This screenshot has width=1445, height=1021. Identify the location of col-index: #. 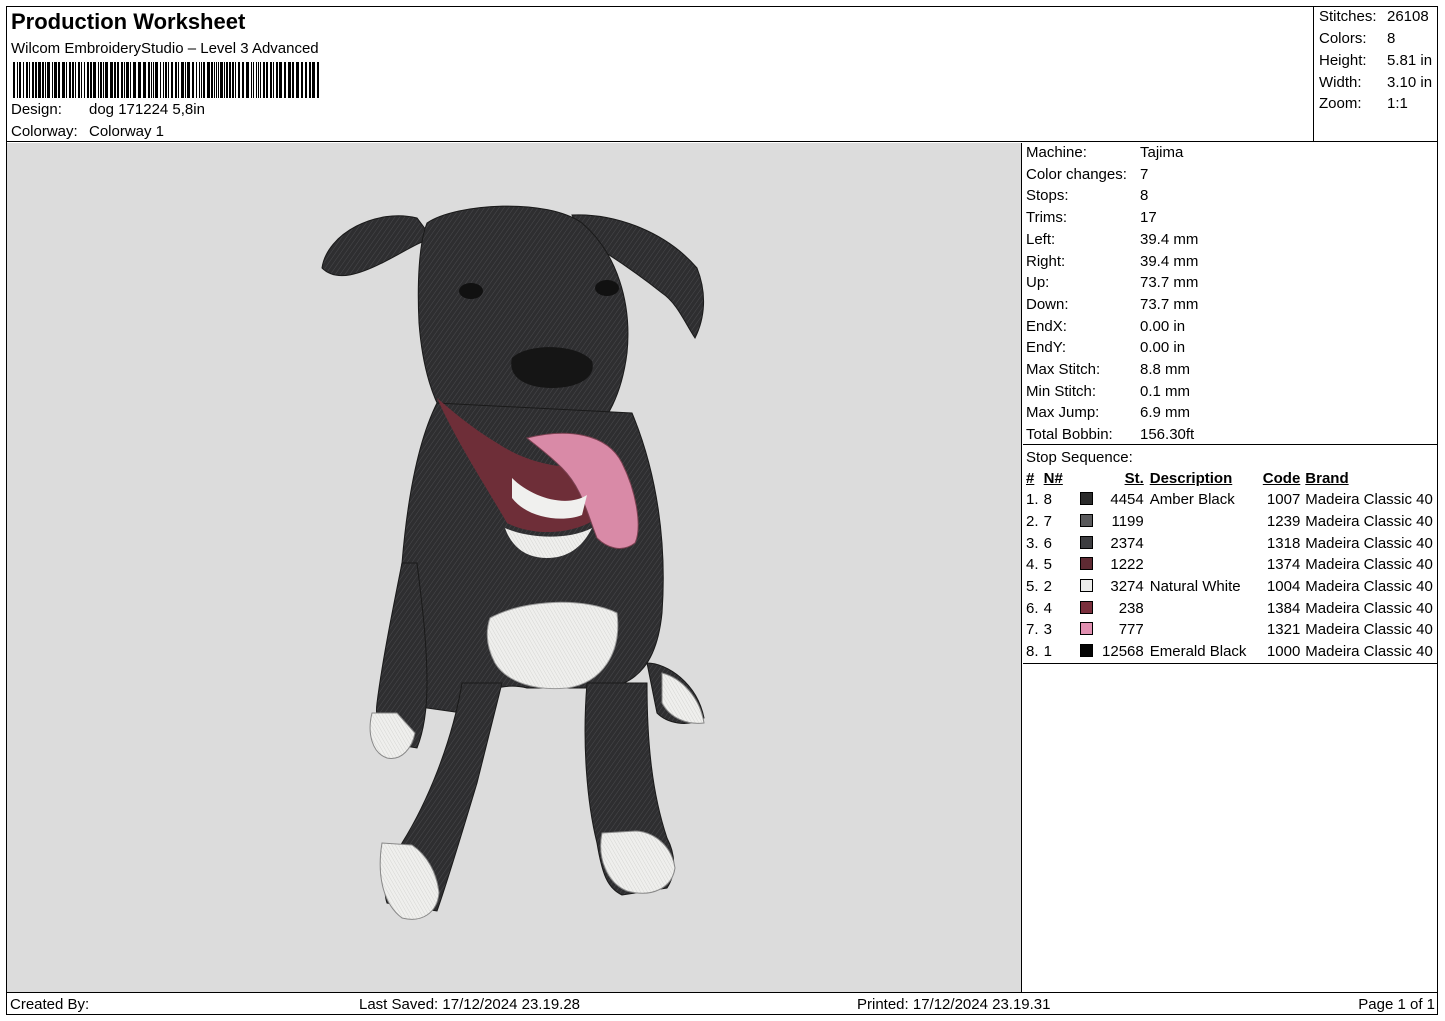
(1030, 478).